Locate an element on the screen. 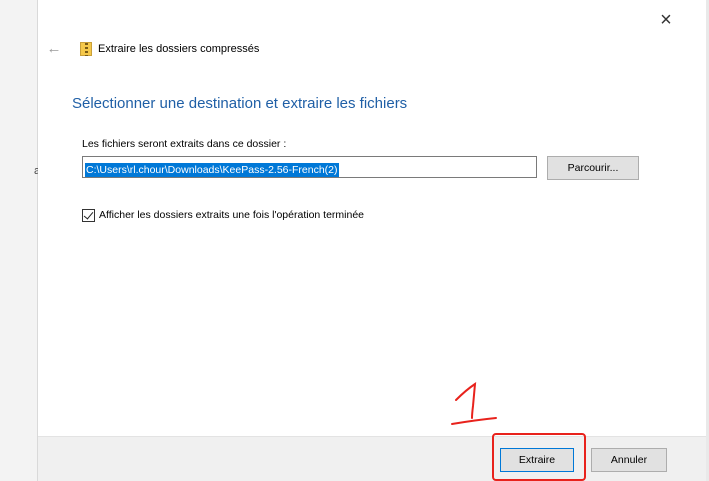 This screenshot has width=709, height=481. back-arrow-icon: ← is located at coordinates (54, 49).